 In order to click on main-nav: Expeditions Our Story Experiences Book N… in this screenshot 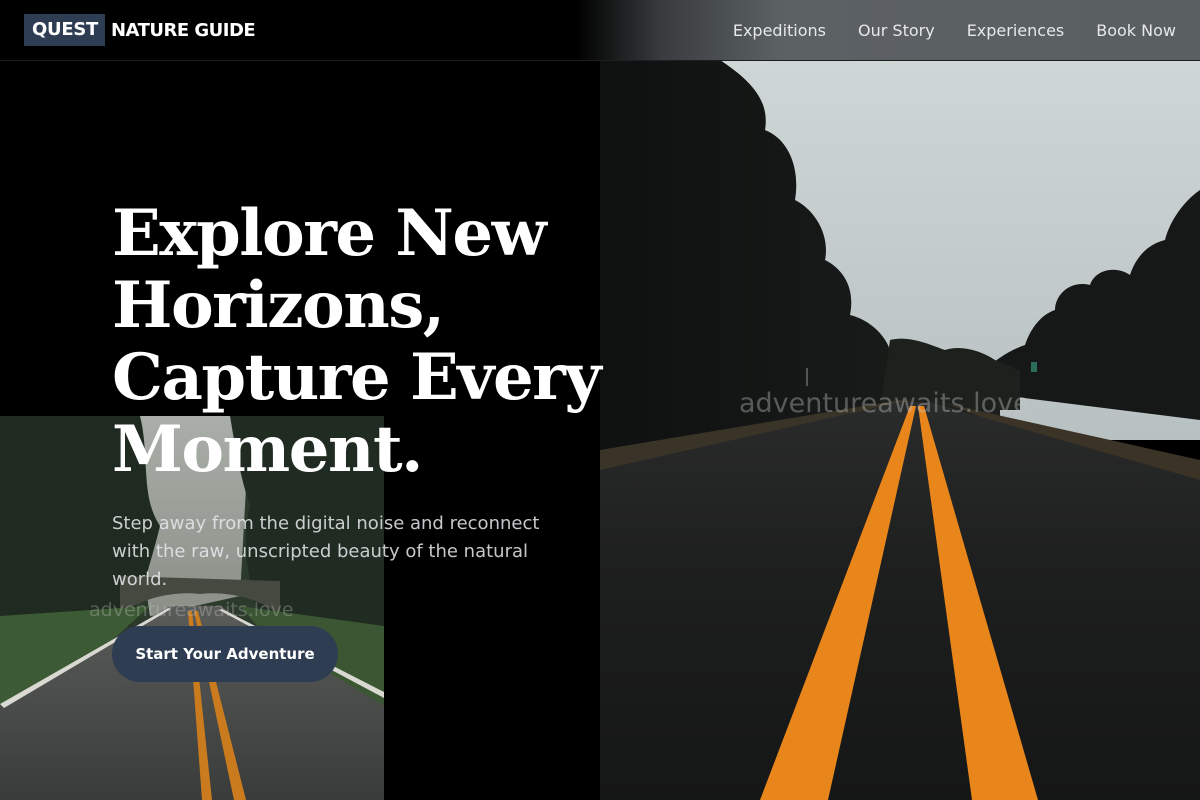, I will do `click(938, 30)`.